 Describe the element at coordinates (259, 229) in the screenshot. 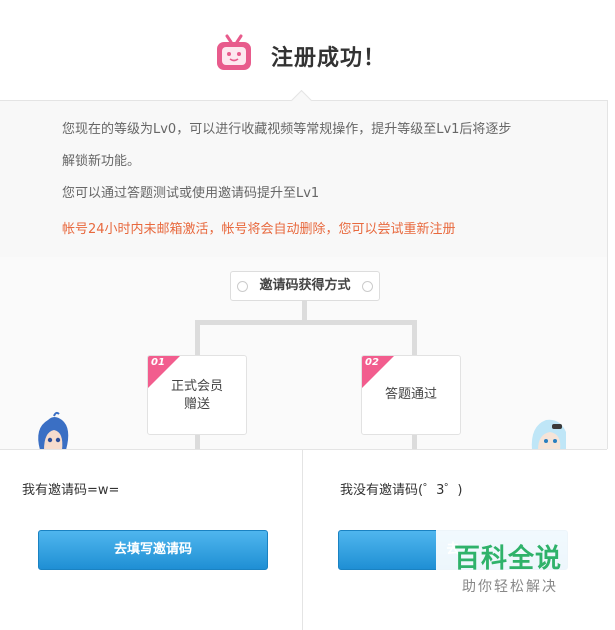

I see `activation-warning: 帐号24小时内未邮箱激活，帐号将会自动删除，您可以尝试重新注册` at that location.